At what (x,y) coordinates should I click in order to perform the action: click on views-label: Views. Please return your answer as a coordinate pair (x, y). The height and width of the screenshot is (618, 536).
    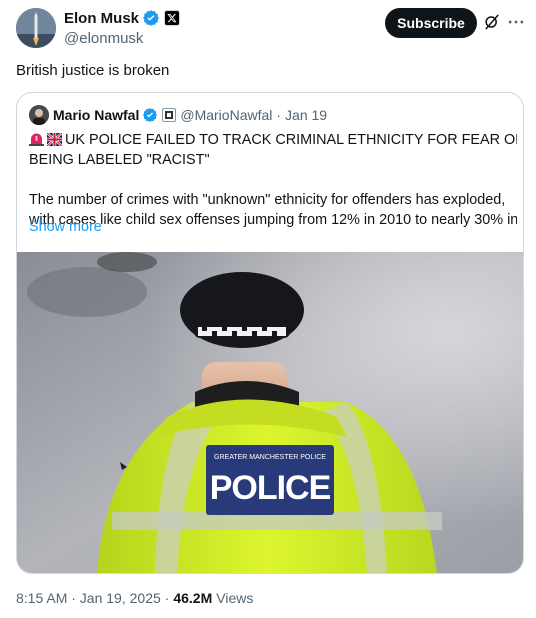
    Looking at the image, I should click on (235, 598).